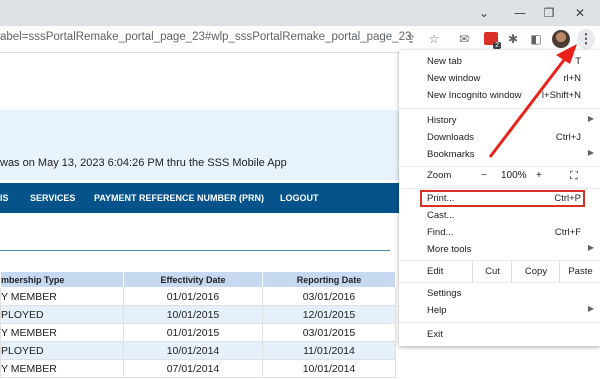 This screenshot has height=379, width=600. I want to click on arrow-head, so click(566, 54).